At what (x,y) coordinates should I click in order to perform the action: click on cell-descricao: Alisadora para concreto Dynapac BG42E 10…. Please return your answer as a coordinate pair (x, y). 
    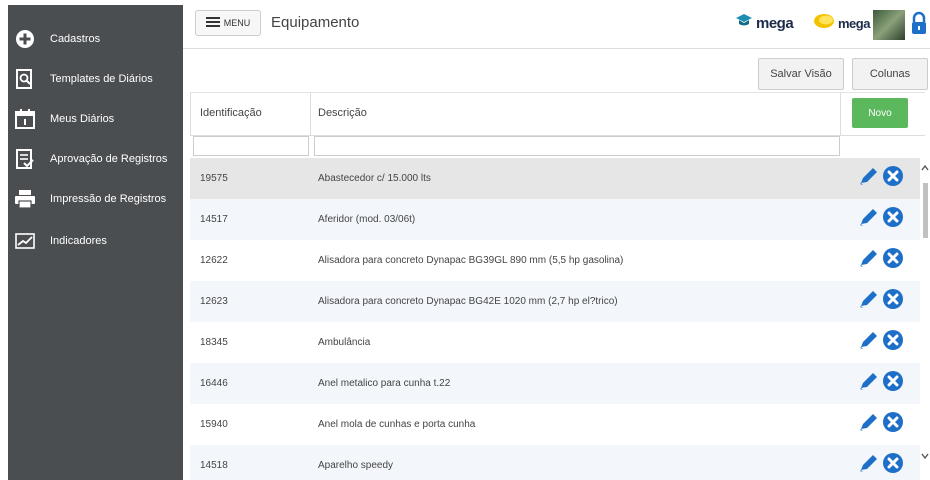
    Looking at the image, I should click on (468, 301).